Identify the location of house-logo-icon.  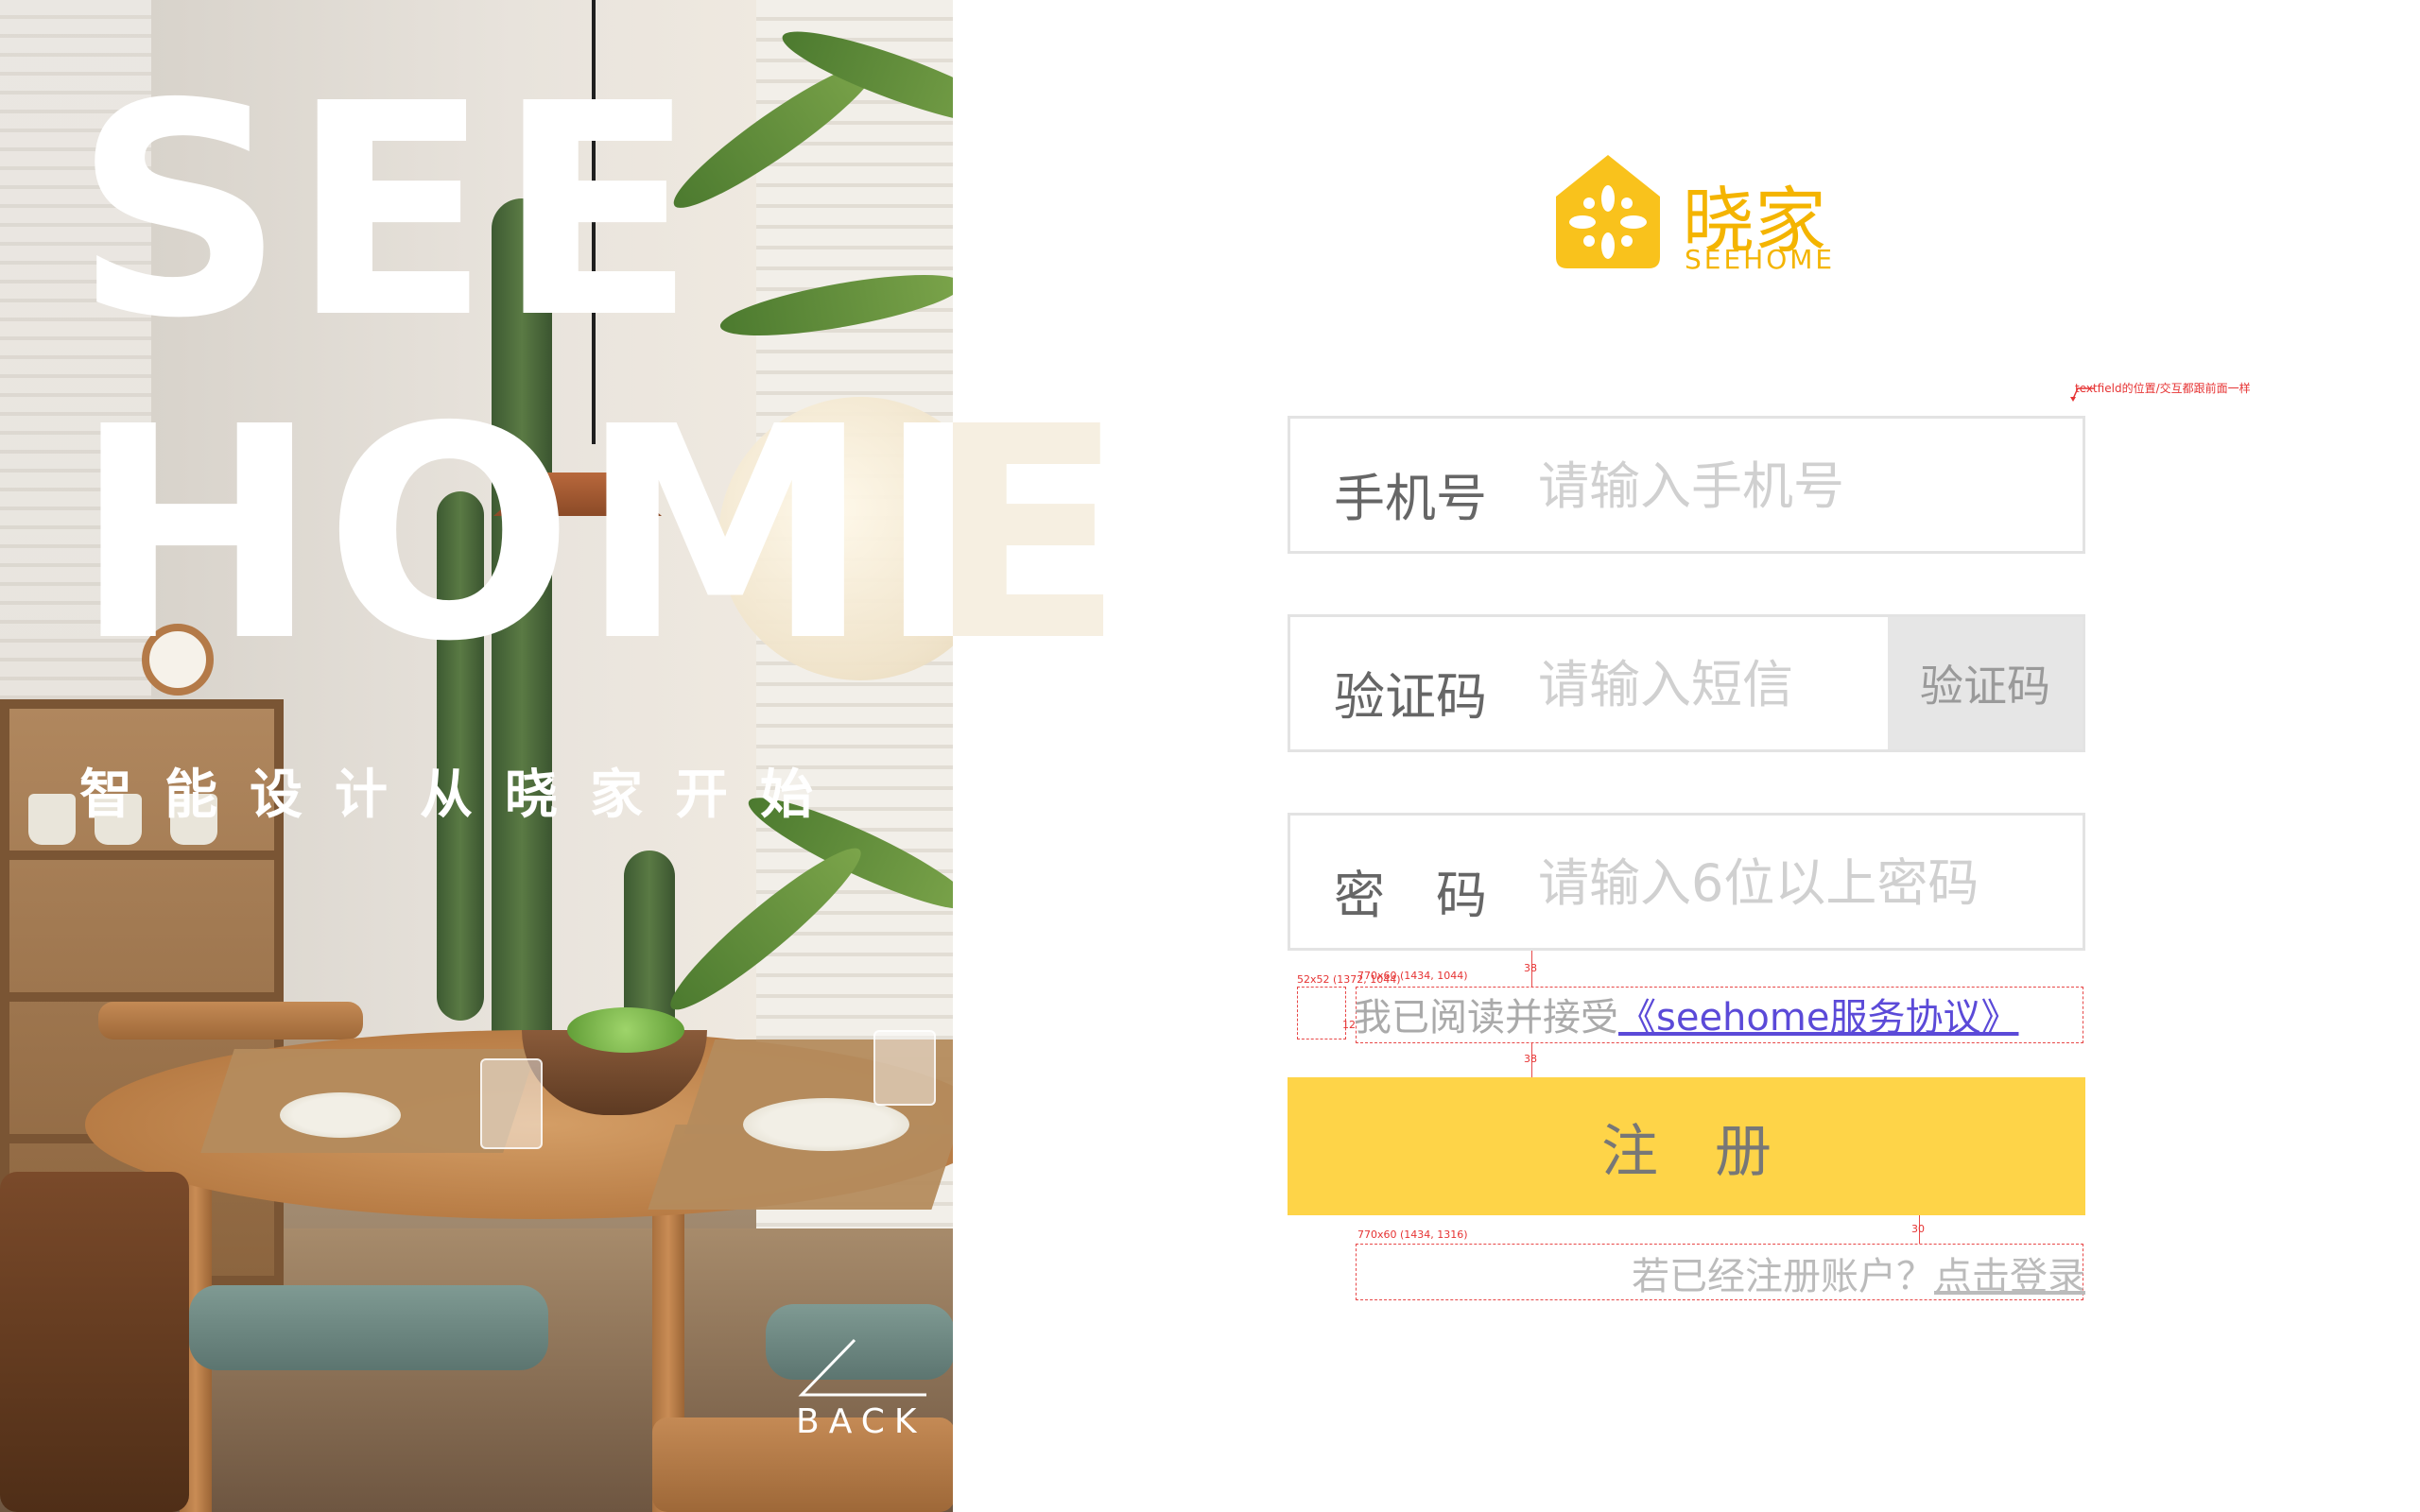
(1608, 211).